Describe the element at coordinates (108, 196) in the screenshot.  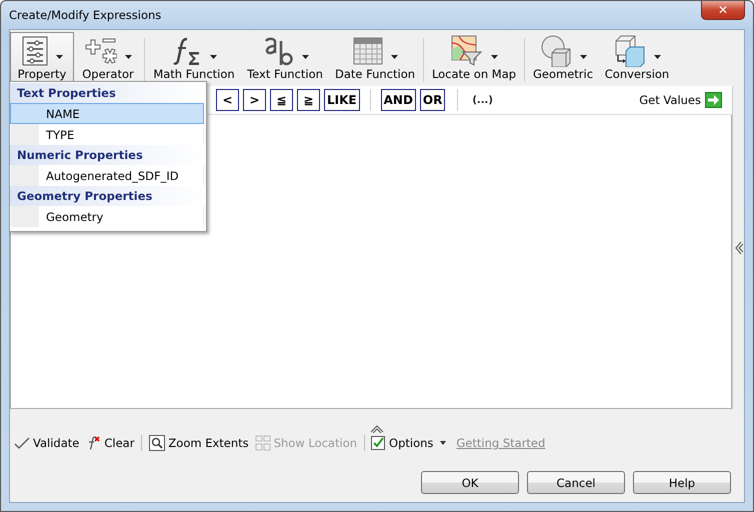
I see `menu-group-header: Geometry Properties` at that location.